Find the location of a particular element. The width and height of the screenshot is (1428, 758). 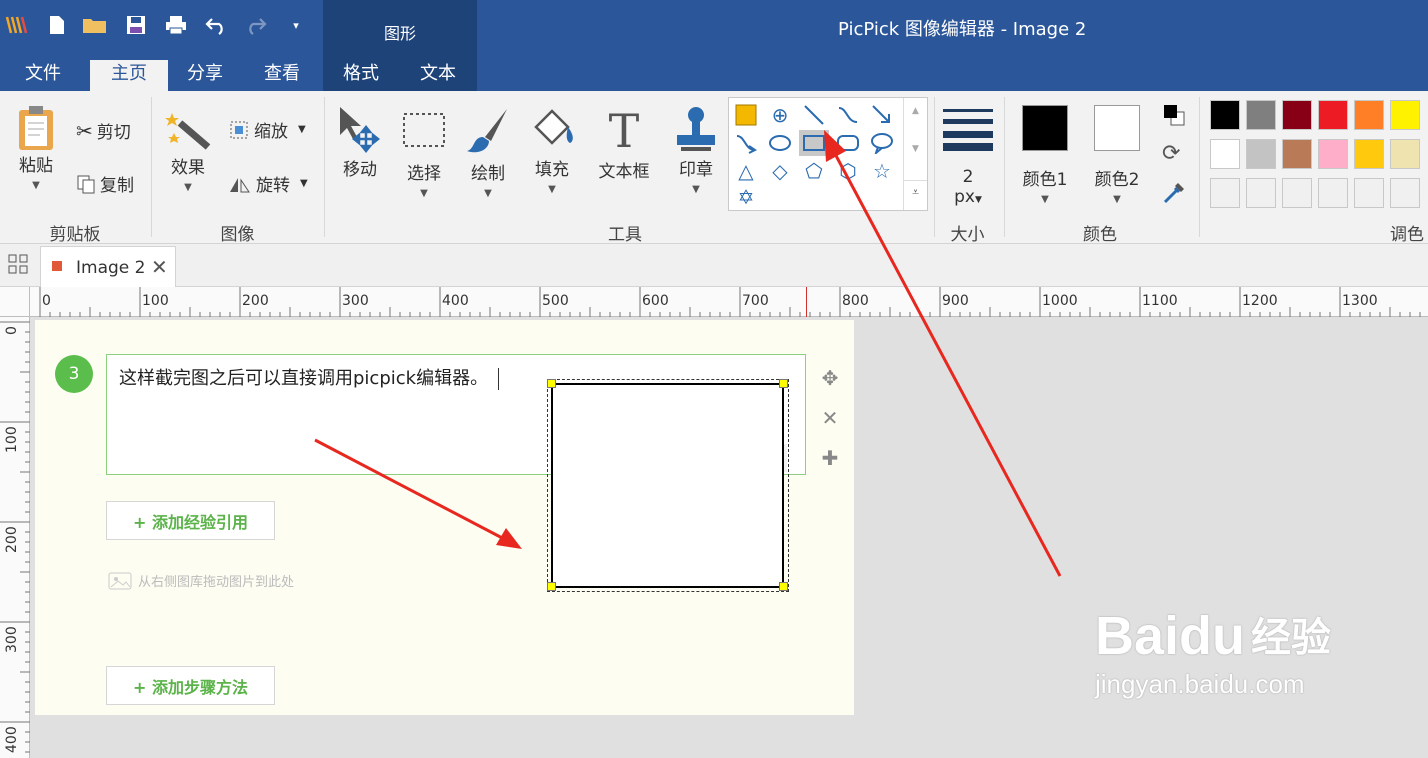

color2-label: 颜色2 is located at coordinates (1117, 180).